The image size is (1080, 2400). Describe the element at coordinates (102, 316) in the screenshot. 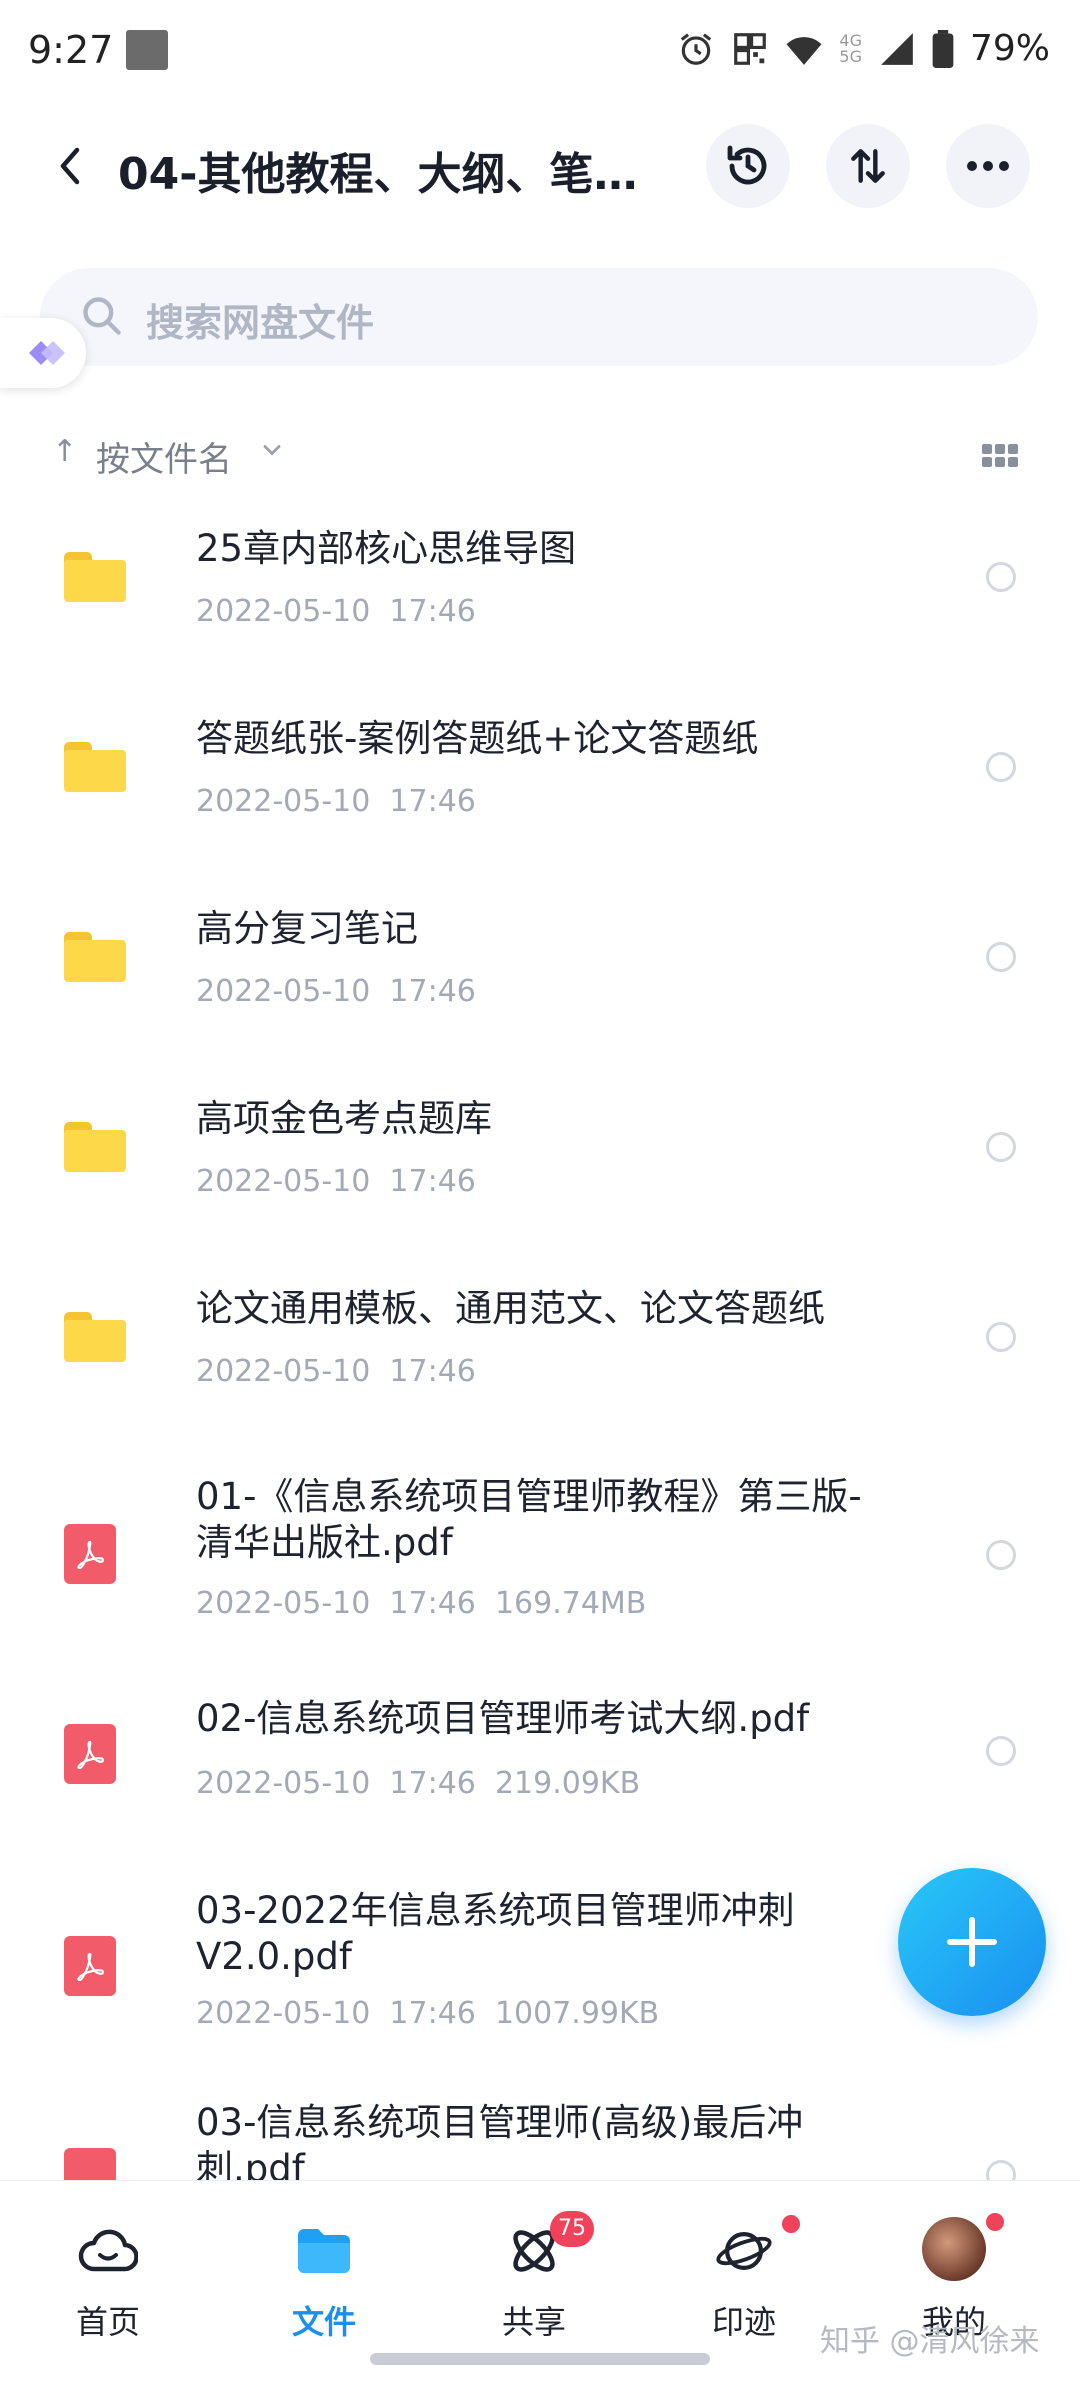

I see `search-icon` at that location.